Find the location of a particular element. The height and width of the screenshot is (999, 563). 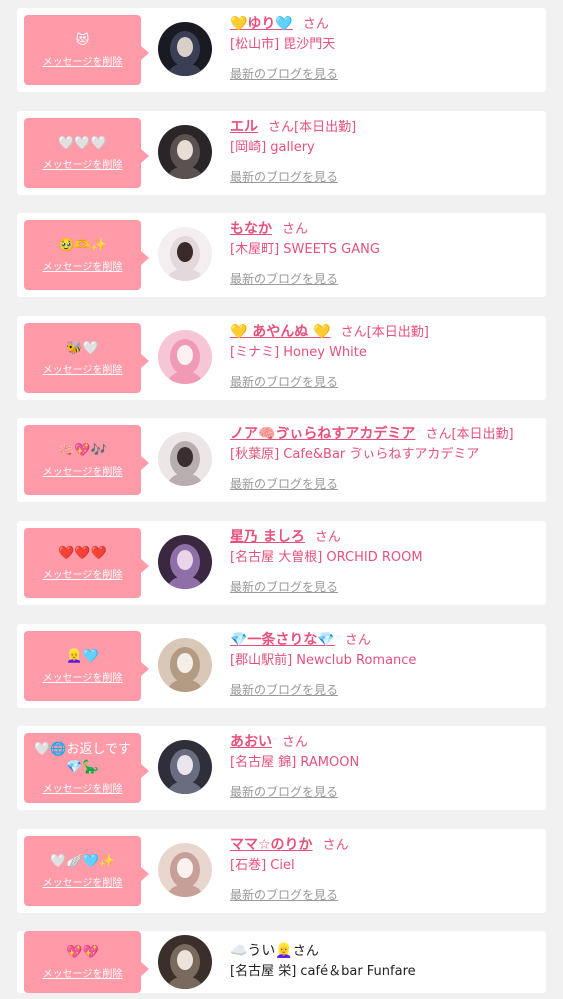

name-row: 星乃 ましろ さん is located at coordinates (385, 536).